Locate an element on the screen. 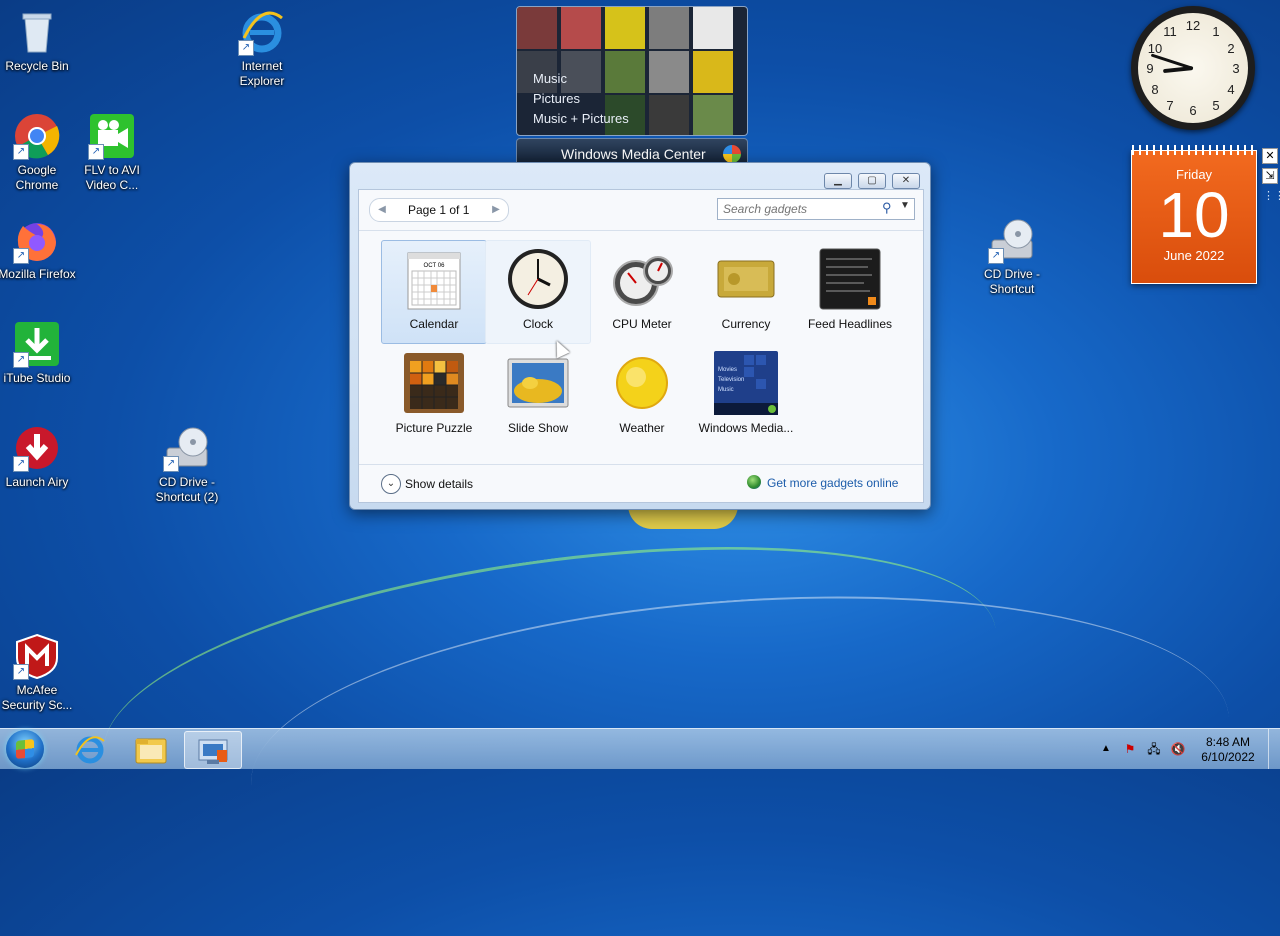 This screenshot has width=1280, height=936. gadget-search-box: ⚲ ▼ is located at coordinates (816, 209).